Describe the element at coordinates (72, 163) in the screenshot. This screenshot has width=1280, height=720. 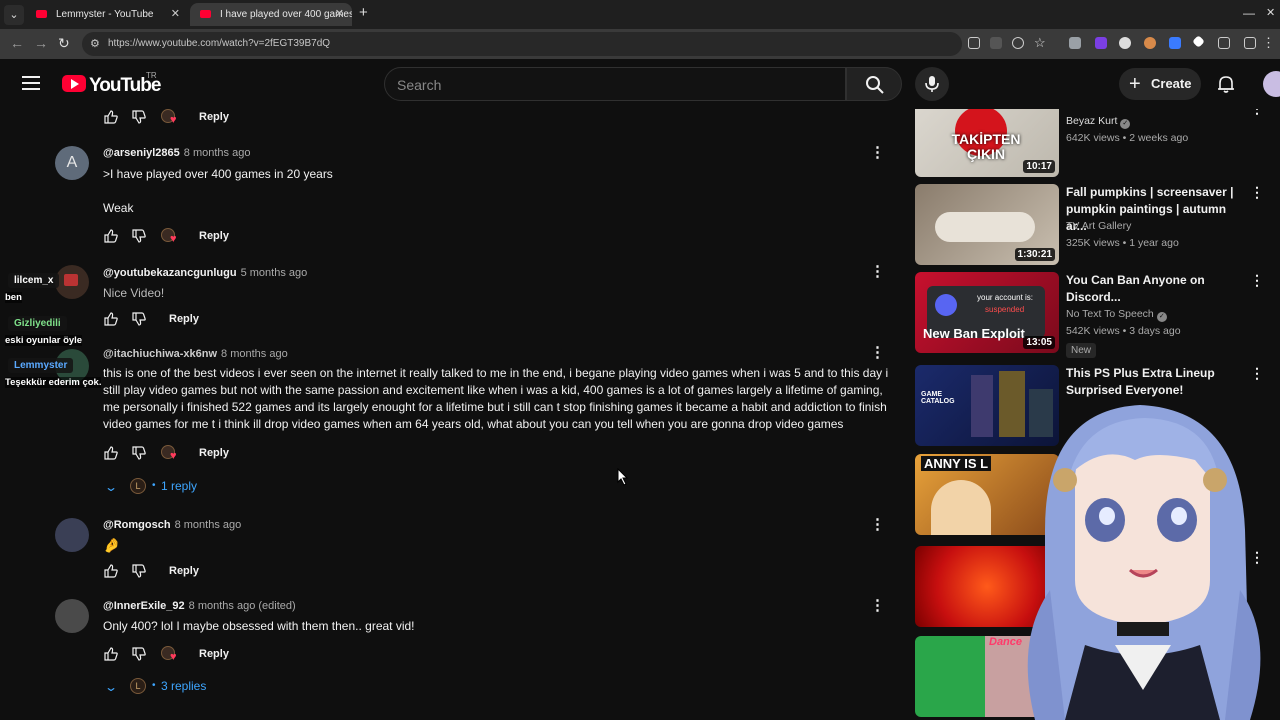
I see `commenter-avatar: A` at that location.